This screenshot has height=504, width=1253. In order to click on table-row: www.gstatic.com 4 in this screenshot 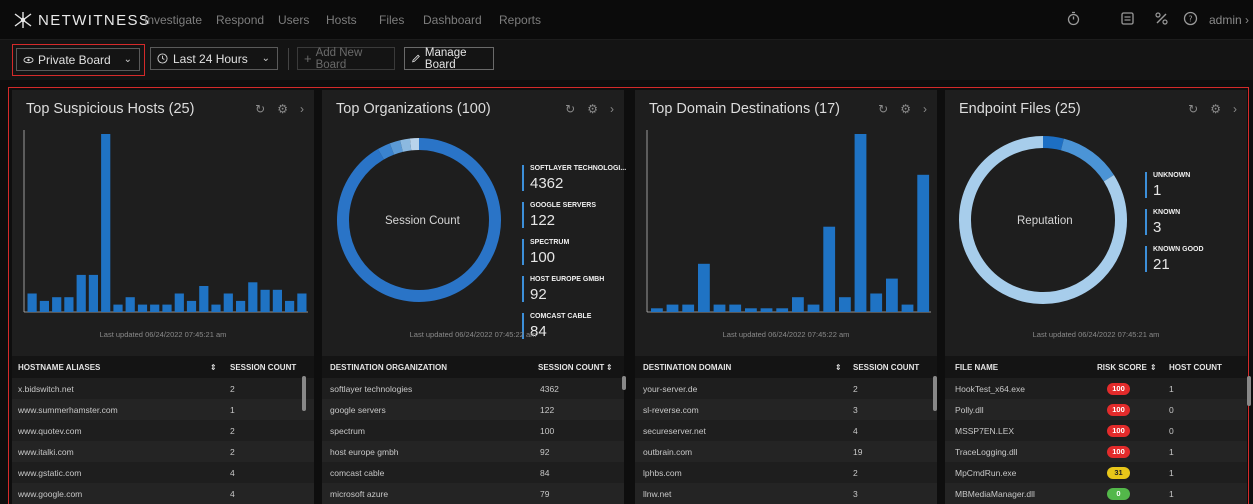, I will do `click(163, 472)`.